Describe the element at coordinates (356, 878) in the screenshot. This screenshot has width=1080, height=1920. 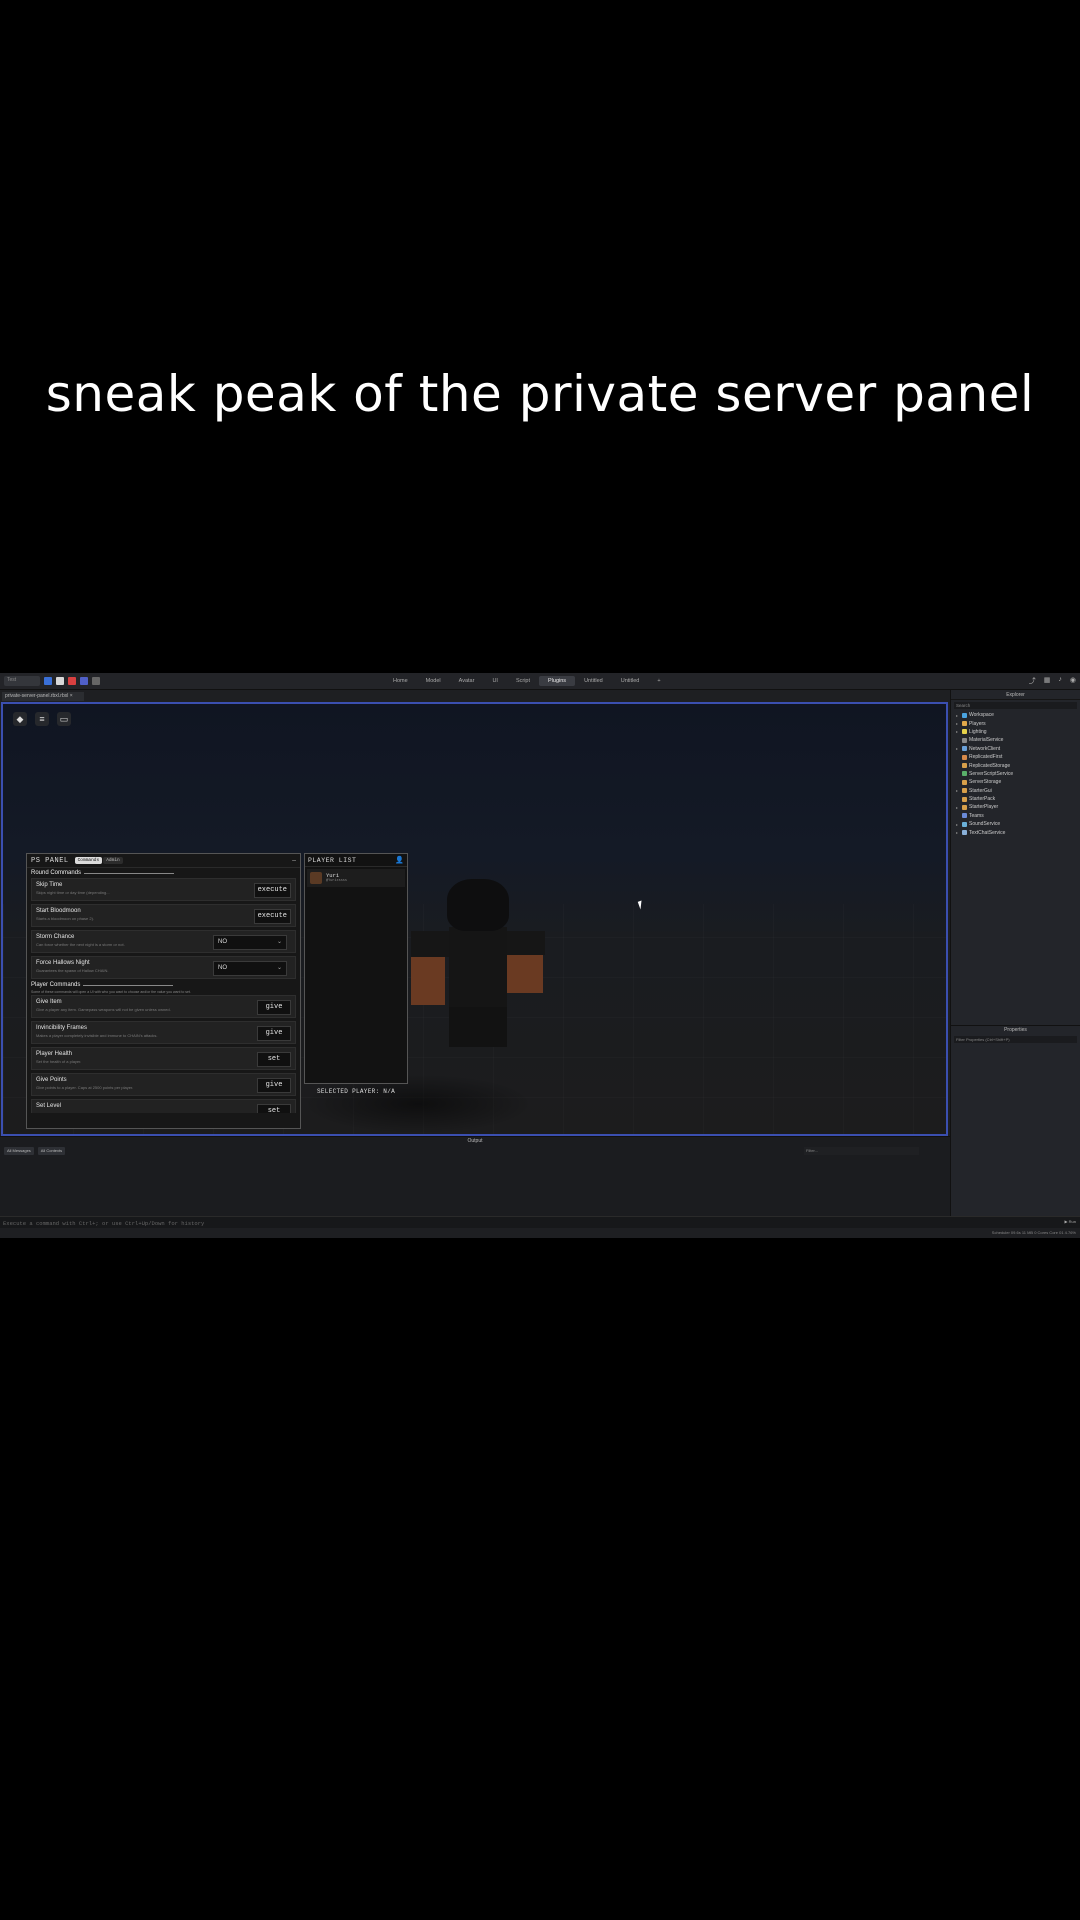
I see `player-row: Yuri @Yurixssss` at that location.